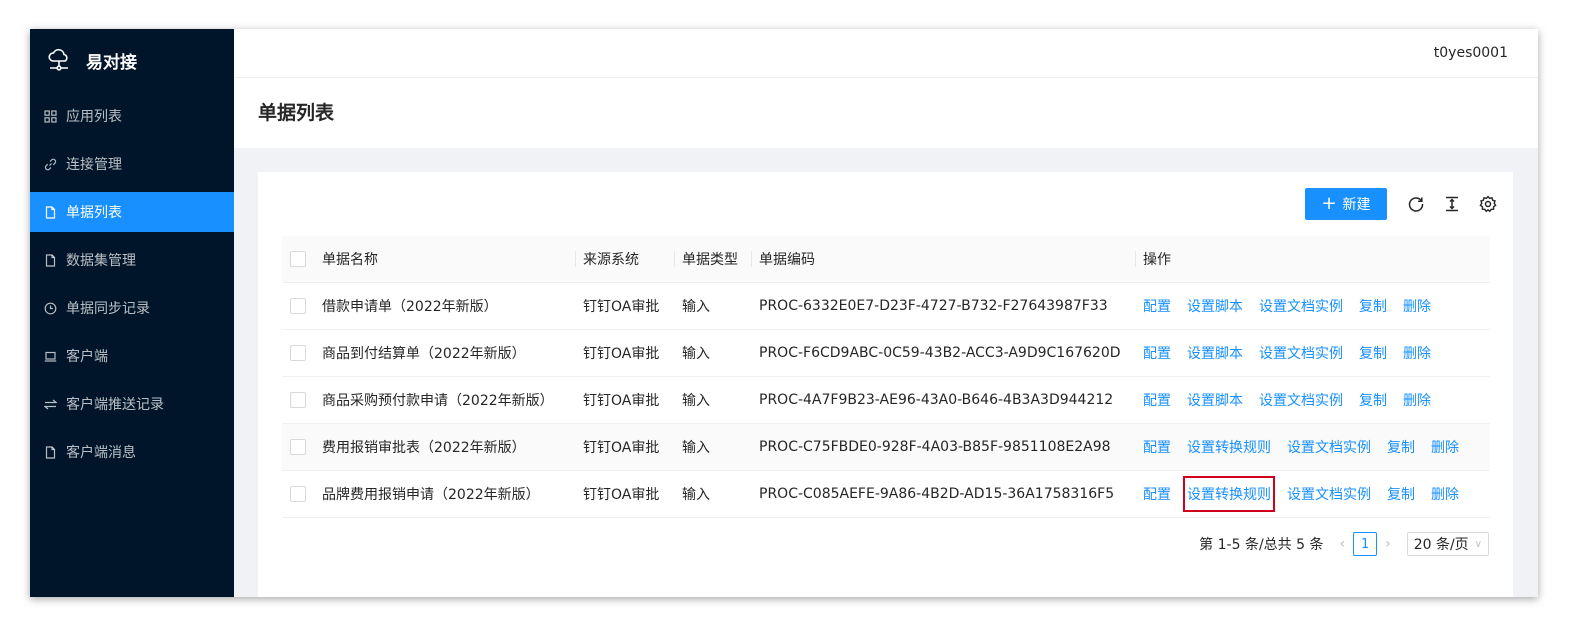  Describe the element at coordinates (132, 116) in the screenshot. I see `sidebar-item-app-list: 应用列表` at that location.